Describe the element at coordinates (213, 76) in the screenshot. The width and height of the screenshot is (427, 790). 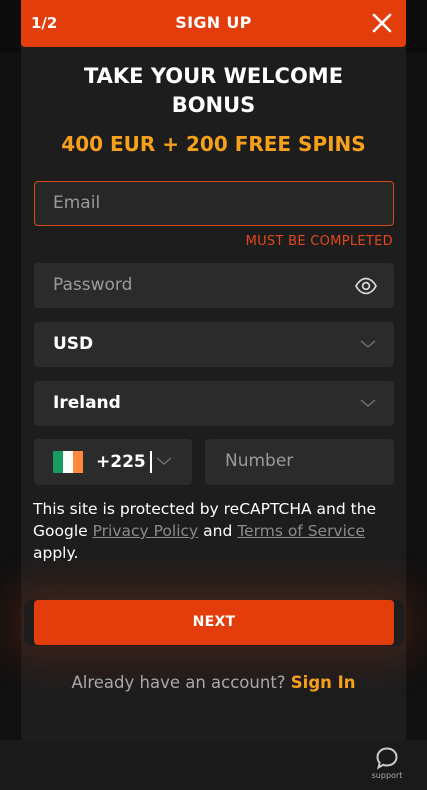
I see `headline-line-1: TAKE YOUR WELCOME` at that location.